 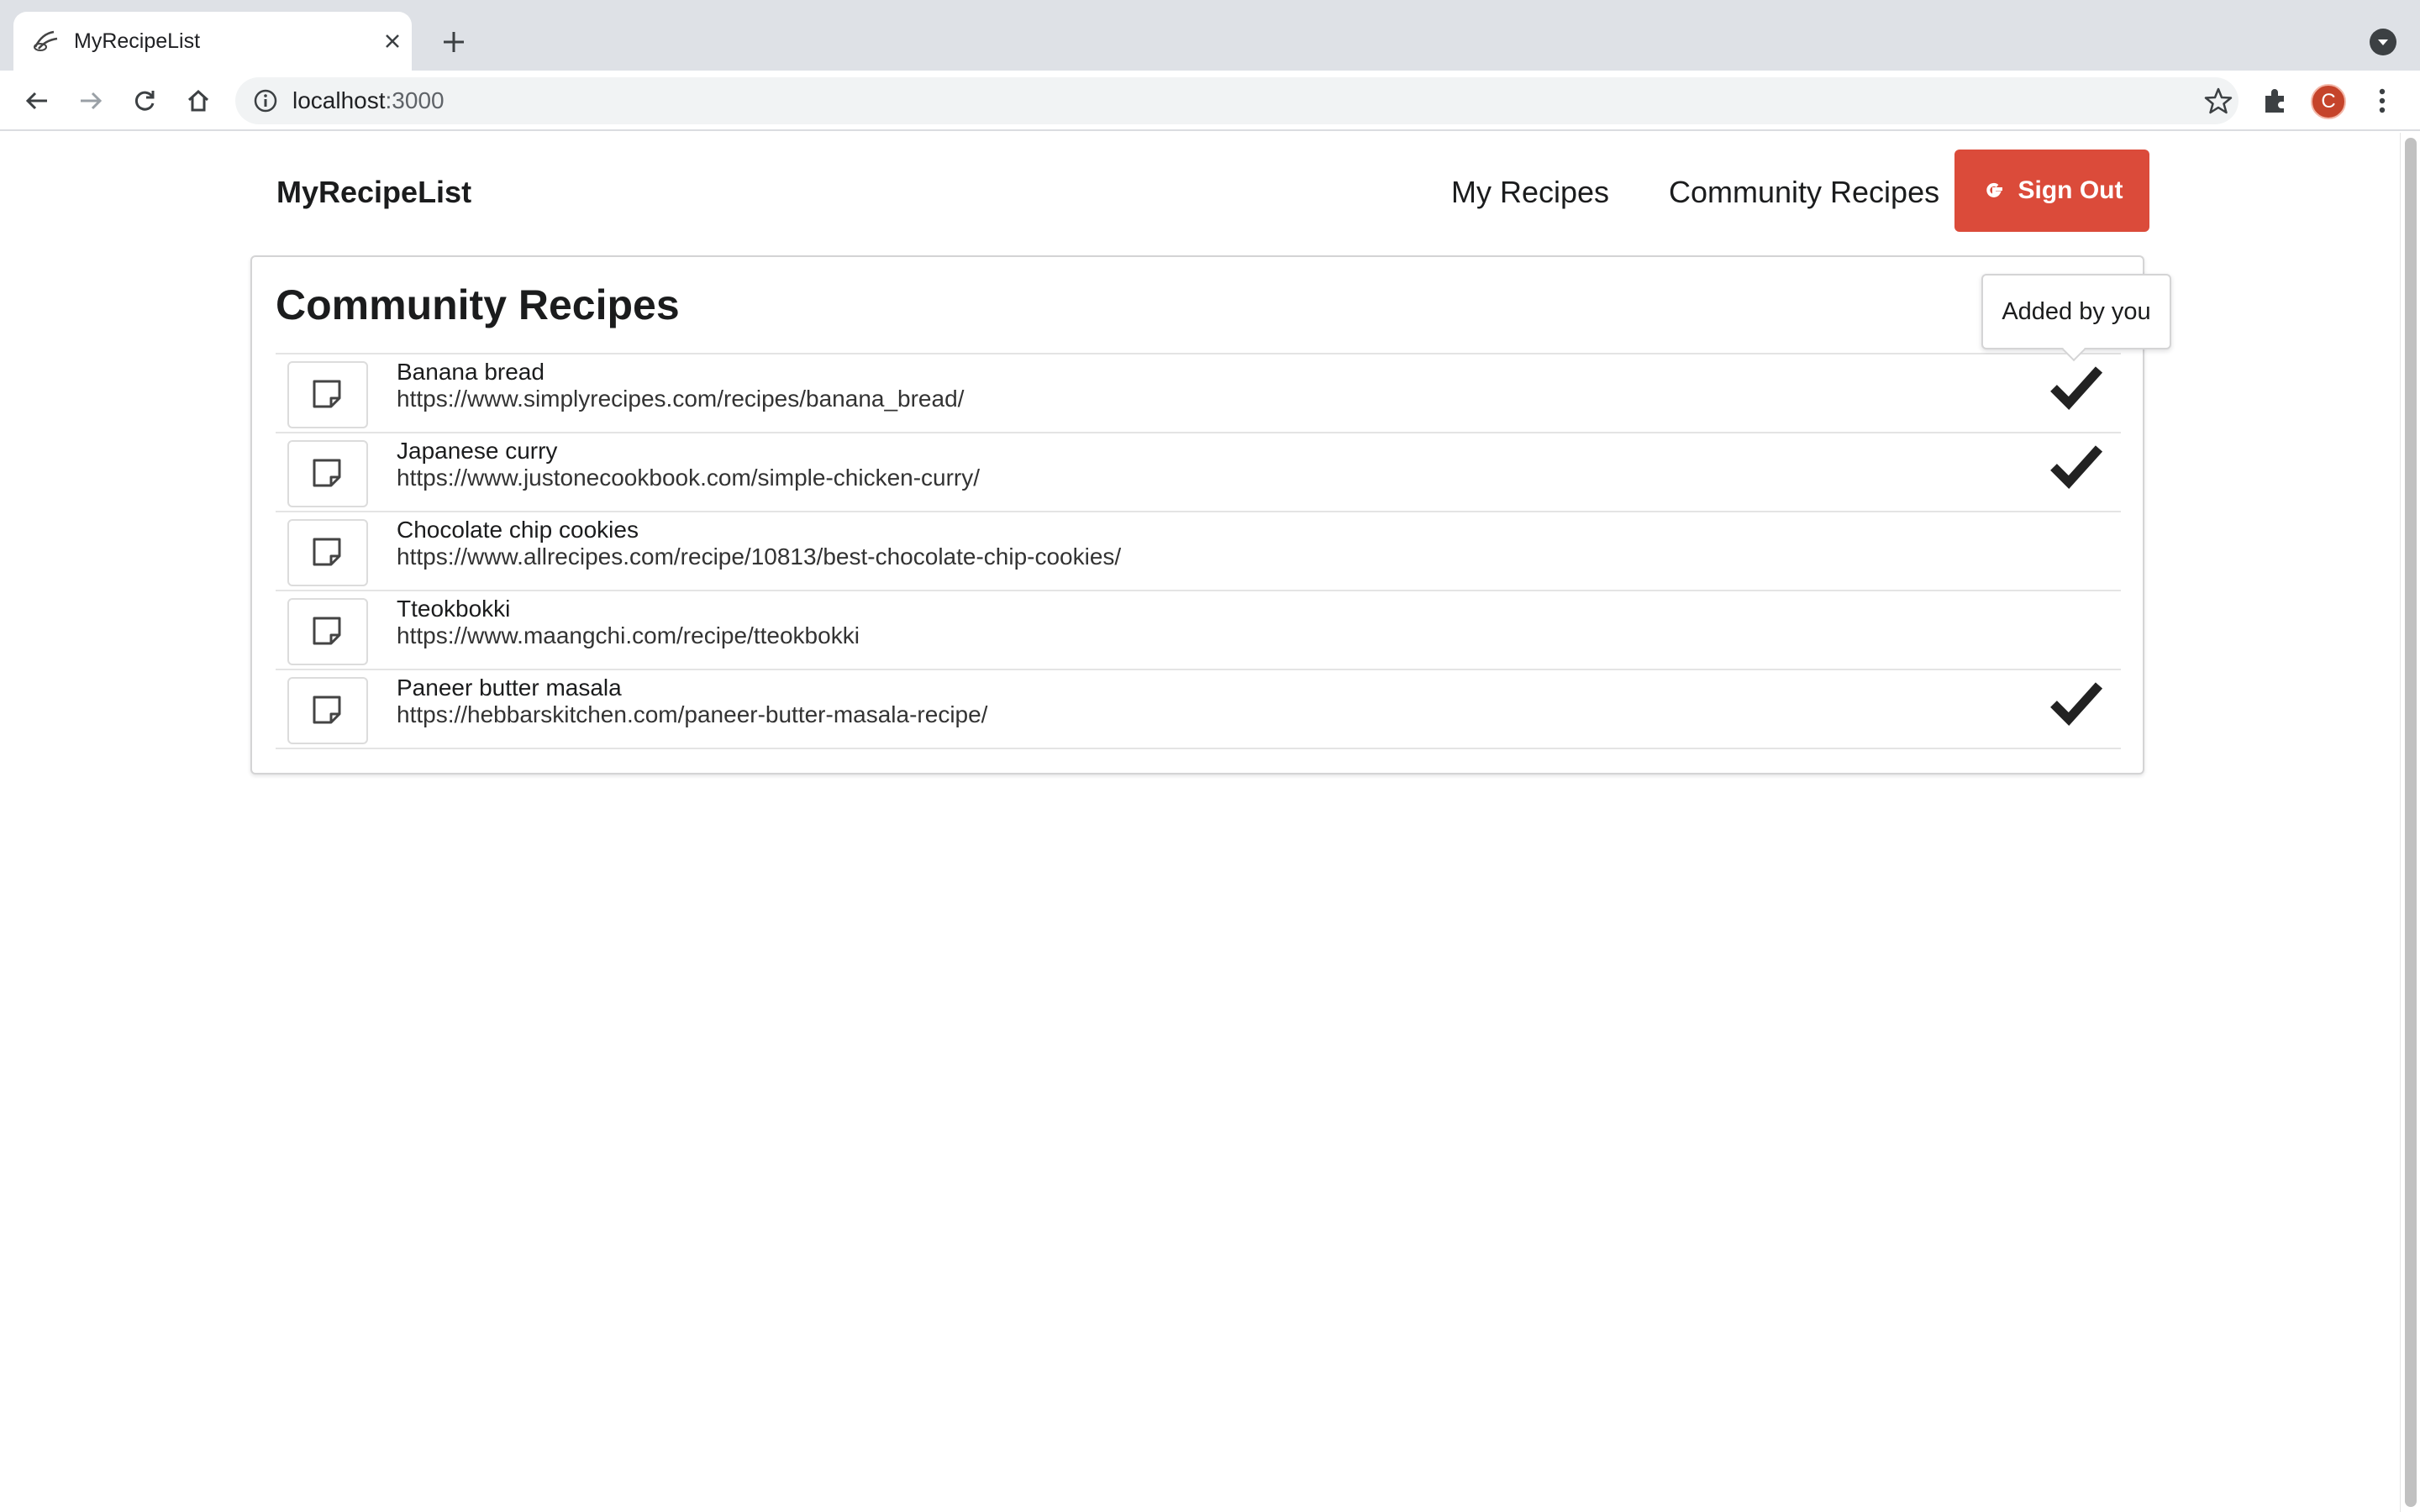 What do you see at coordinates (478, 304) in the screenshot?
I see `page-title: Community Recipes` at bounding box center [478, 304].